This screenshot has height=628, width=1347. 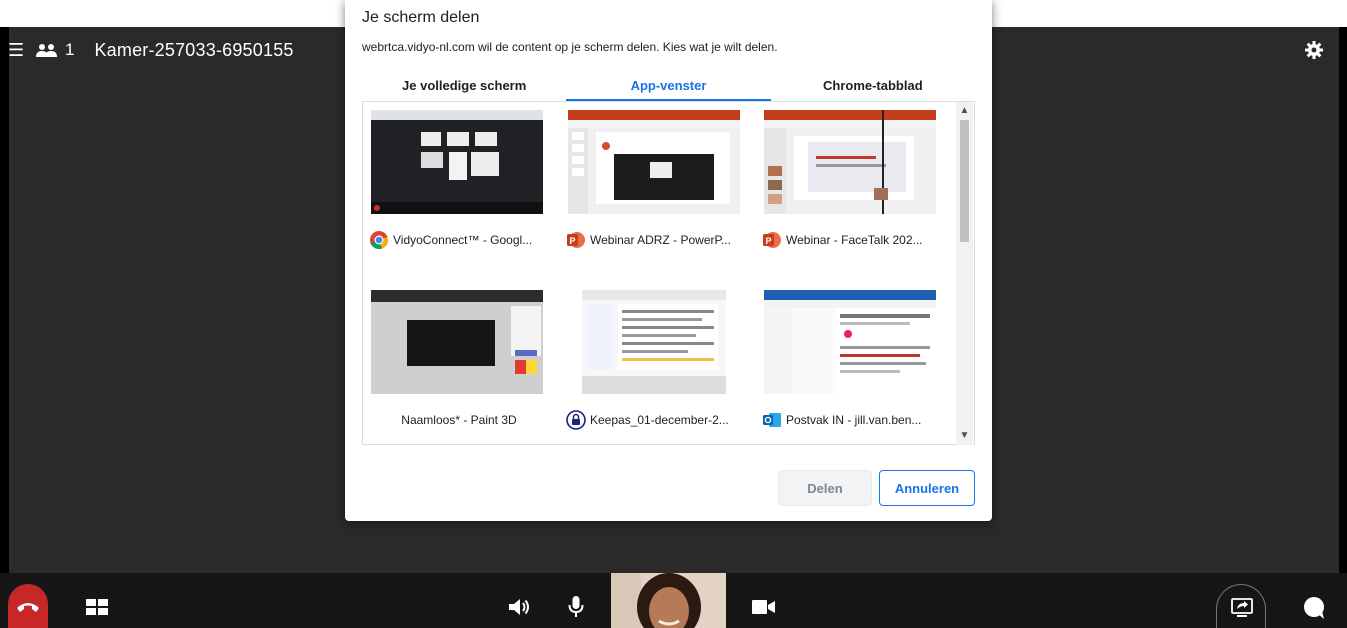 What do you see at coordinates (764, 607) in the screenshot?
I see `camera-icon` at bounding box center [764, 607].